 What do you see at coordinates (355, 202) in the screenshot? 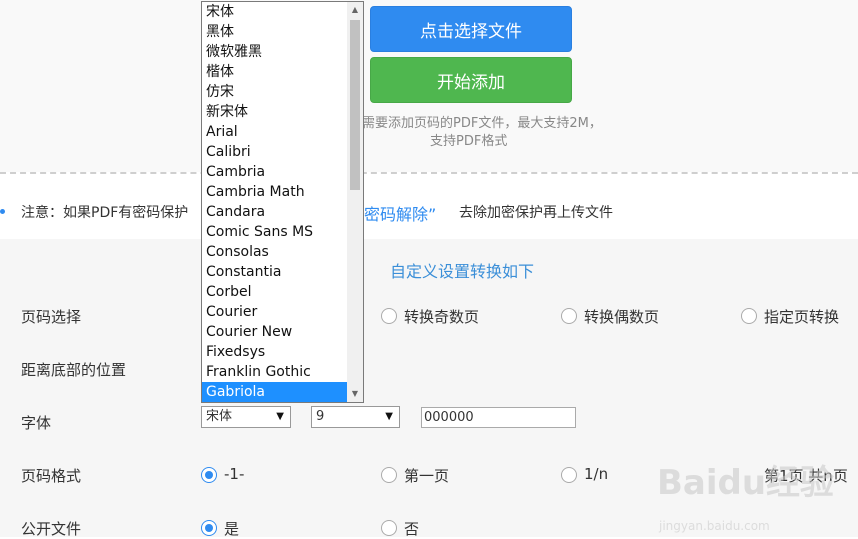
I see `dropdown-scrollbar: ▲ ▼` at bounding box center [355, 202].